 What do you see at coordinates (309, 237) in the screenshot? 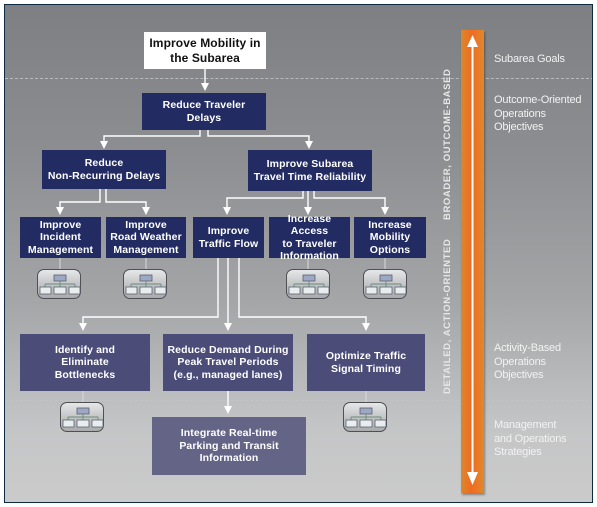
I see `objective-box-traveler-information: Increase Access to Traveler Information` at bounding box center [309, 237].